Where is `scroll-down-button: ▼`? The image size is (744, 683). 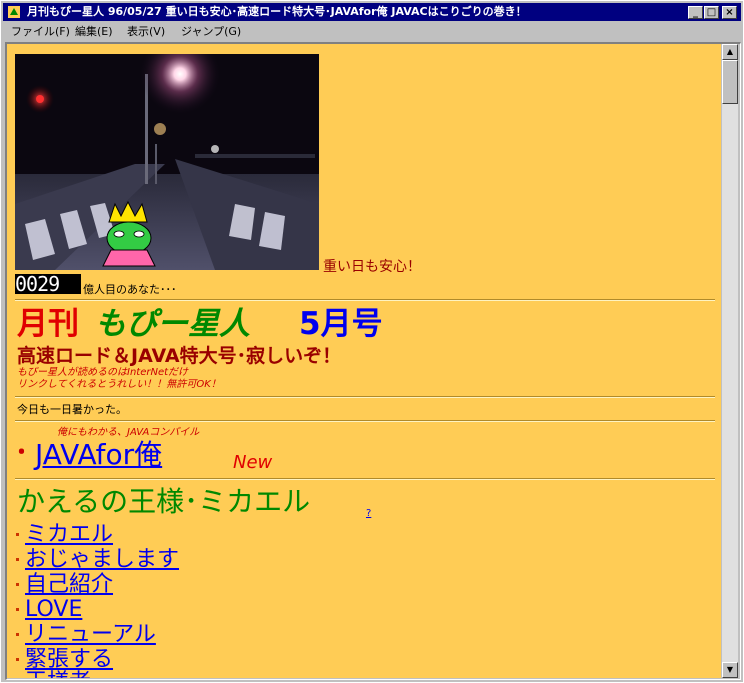
scroll-down-button: ▼ is located at coordinates (730, 670).